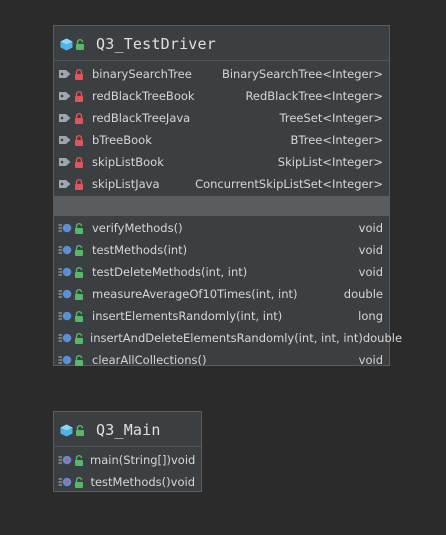 The width and height of the screenshot is (446, 535). I want to click on field-type: TreeSet<Integer>, so click(331, 118).